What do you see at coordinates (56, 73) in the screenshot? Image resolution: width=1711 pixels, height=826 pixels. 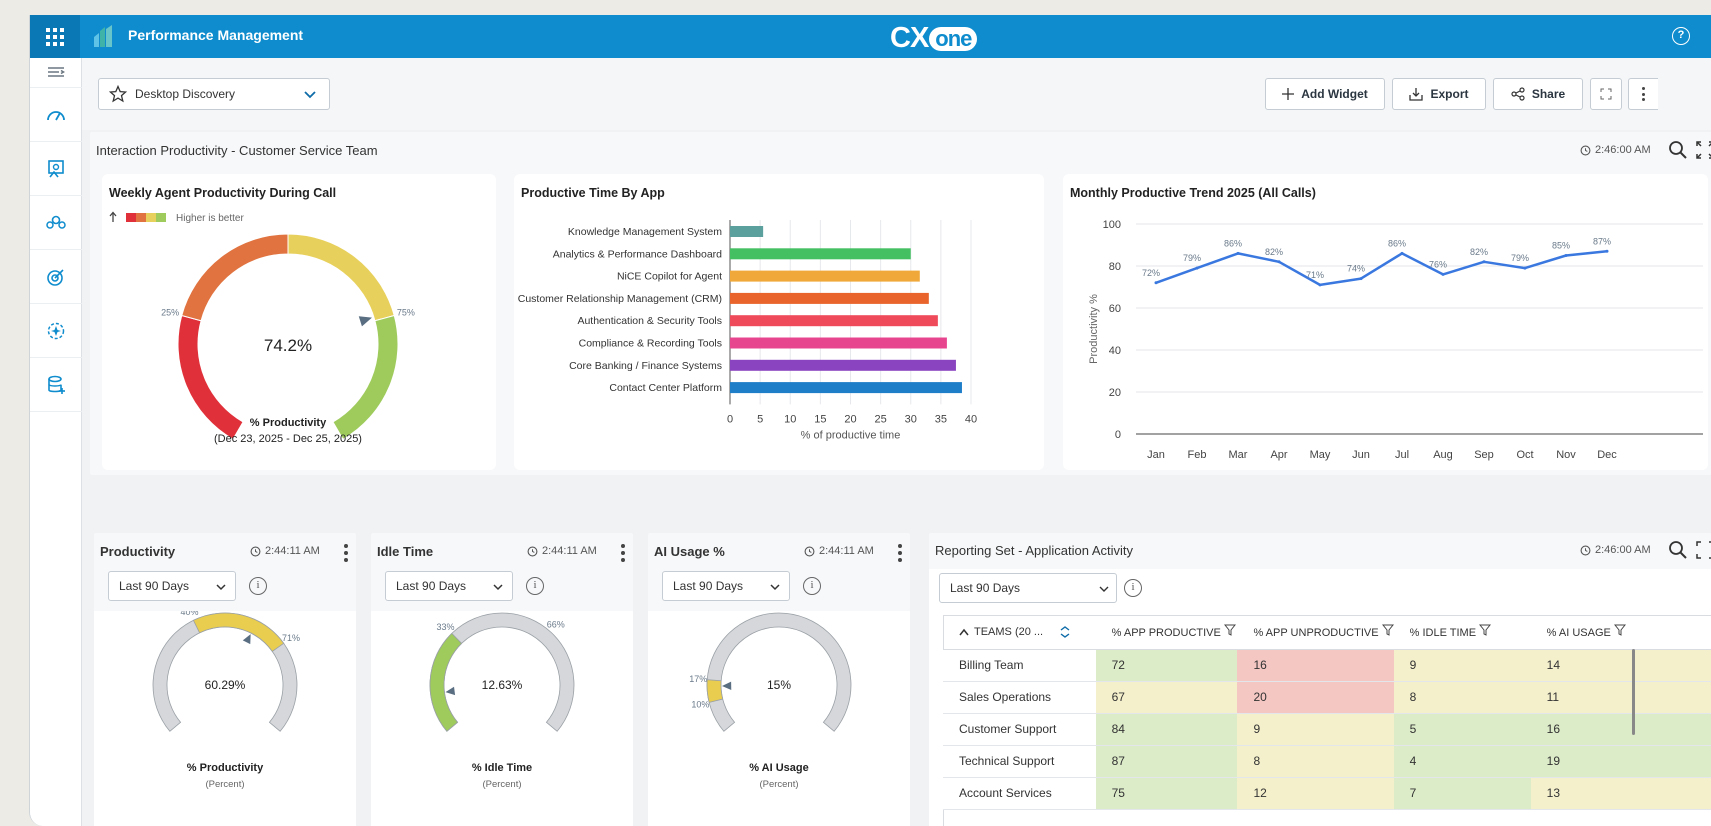 I see `collapse-menu-icon` at bounding box center [56, 73].